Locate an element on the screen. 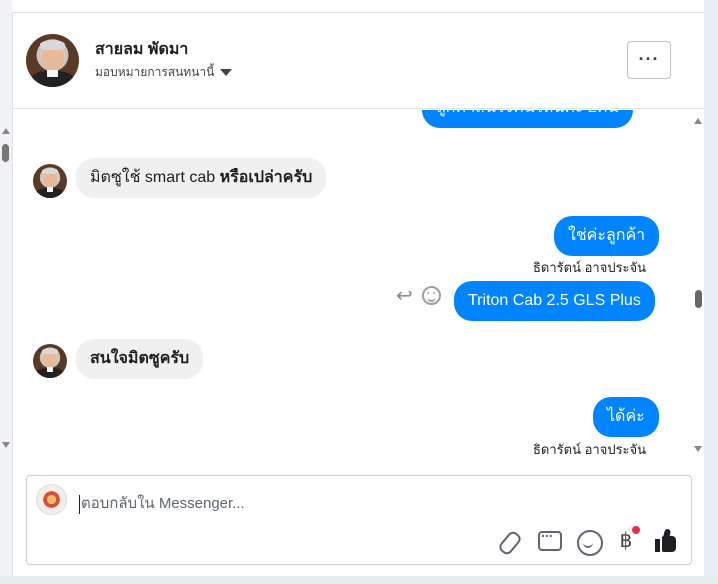 The width and height of the screenshot is (718, 584). message-bubble-outgoing: ใช่ค่ะลูกค้า is located at coordinates (607, 236).